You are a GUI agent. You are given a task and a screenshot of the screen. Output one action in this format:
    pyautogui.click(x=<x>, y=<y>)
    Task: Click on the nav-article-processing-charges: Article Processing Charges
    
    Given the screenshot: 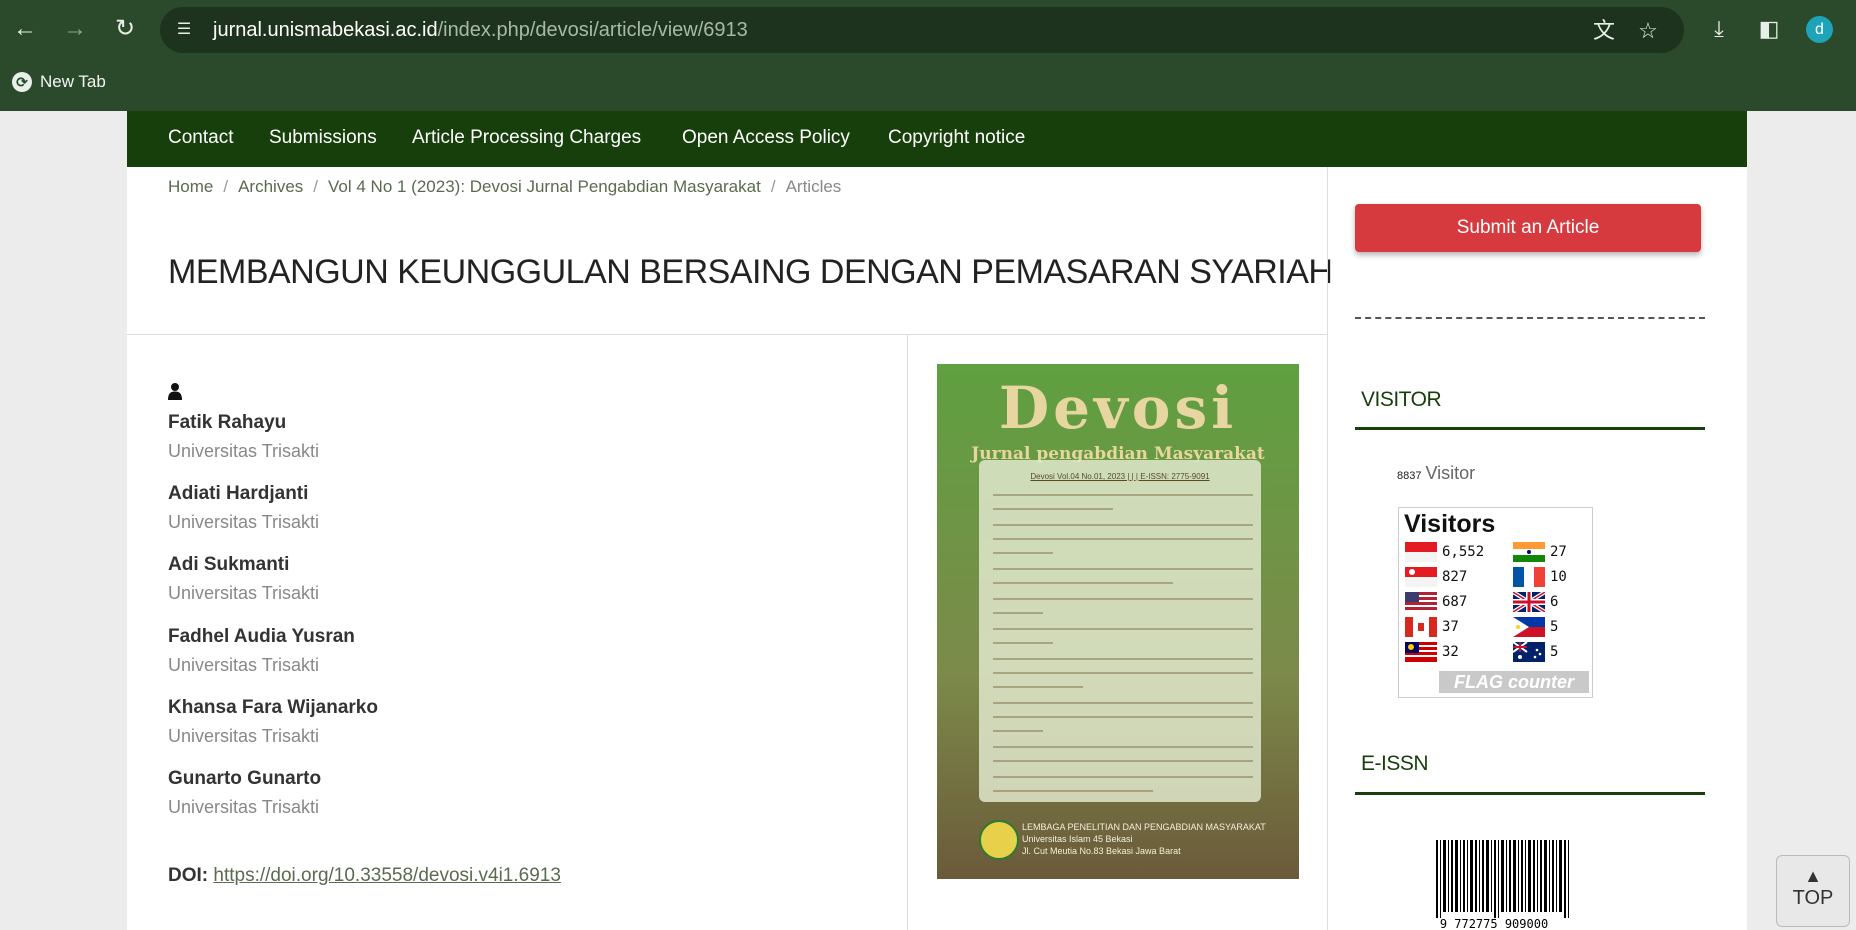 What is the action you would take?
    pyautogui.click(x=526, y=138)
    